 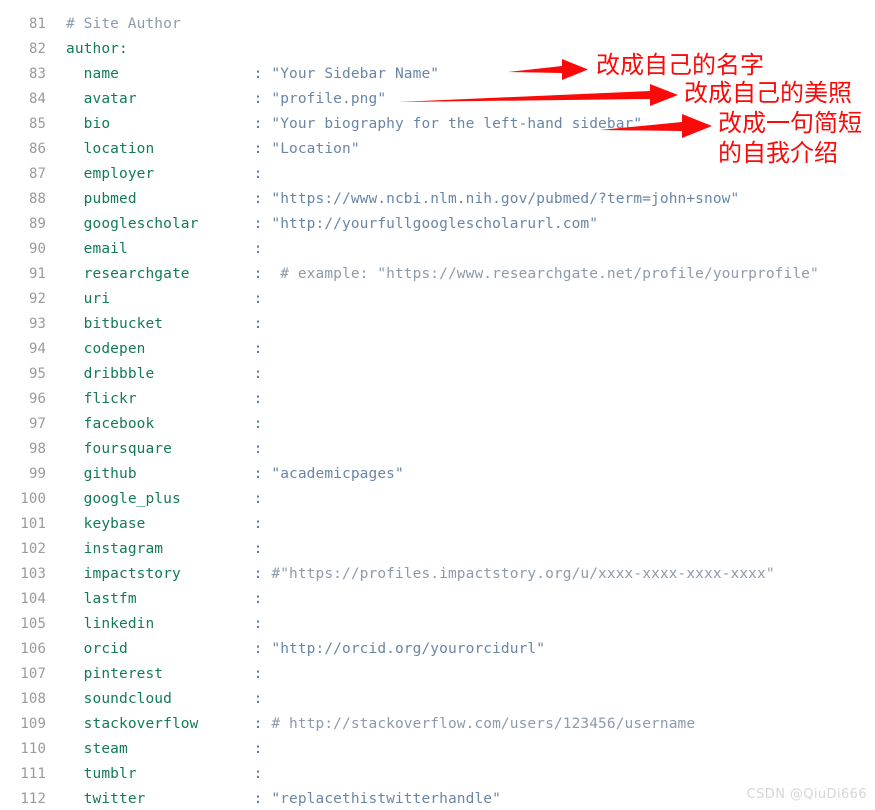 I want to click on key-cell: pubmed, so click(x=169, y=199).